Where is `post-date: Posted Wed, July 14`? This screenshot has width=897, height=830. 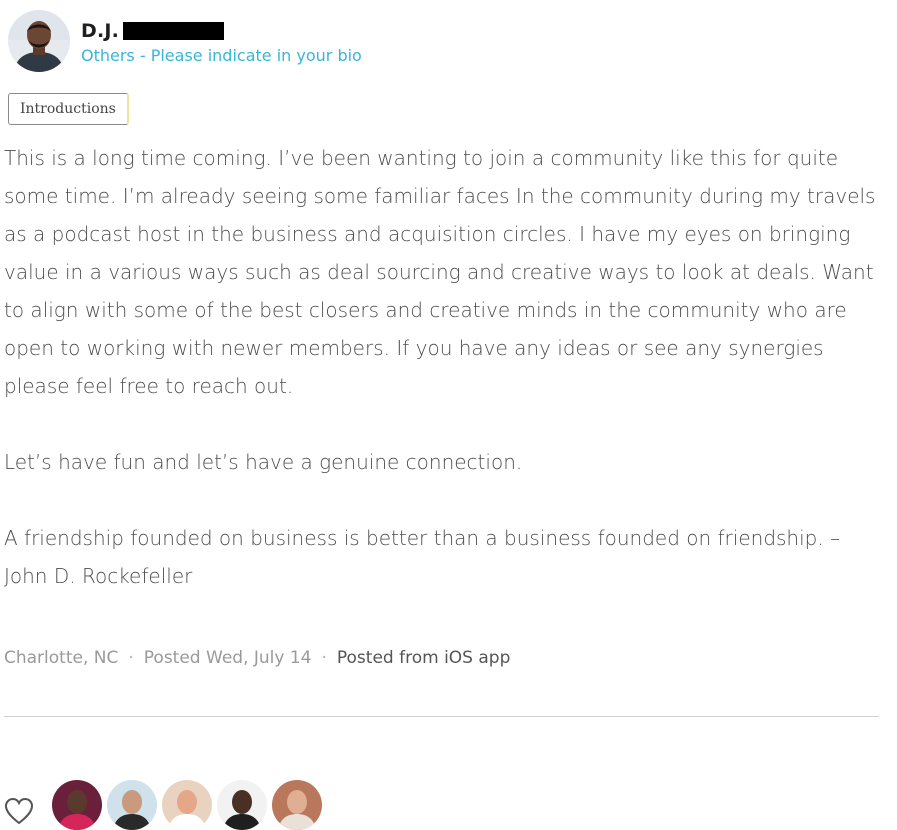
post-date: Posted Wed, July 14 is located at coordinates (228, 658).